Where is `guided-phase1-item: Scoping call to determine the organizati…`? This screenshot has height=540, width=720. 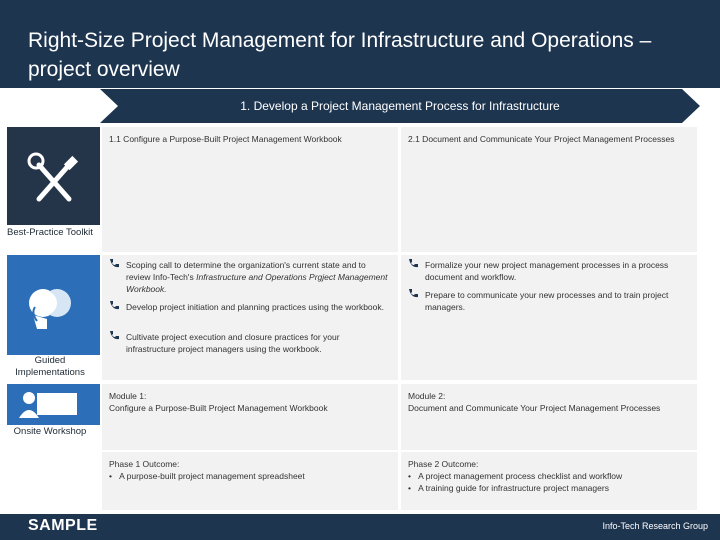
guided-phase1-item: Scoping call to determine the organizati… is located at coordinates (257, 277).